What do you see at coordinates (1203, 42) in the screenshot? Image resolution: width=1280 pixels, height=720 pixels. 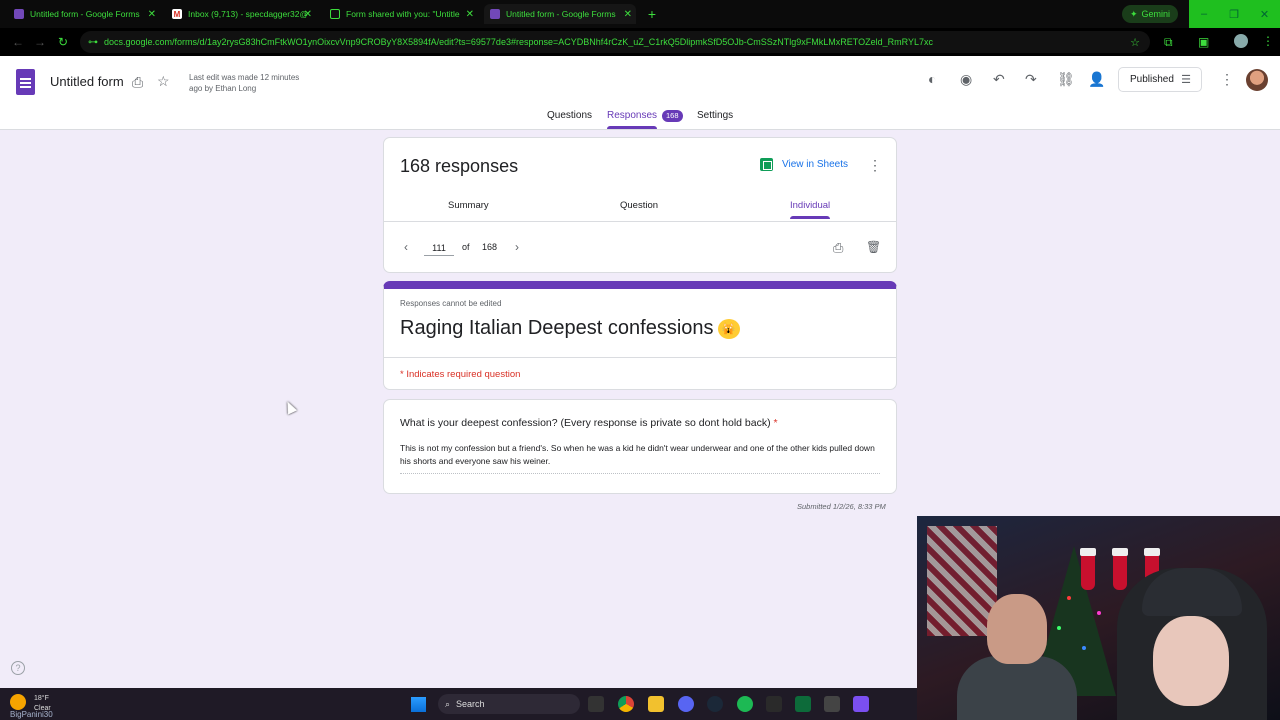 I see `sidepanel-icon: ▣` at bounding box center [1203, 42].